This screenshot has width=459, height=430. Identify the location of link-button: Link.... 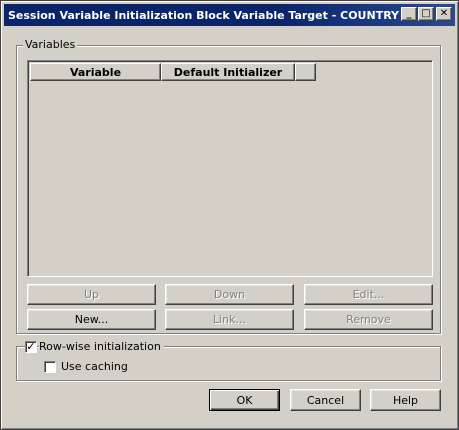
(229, 319).